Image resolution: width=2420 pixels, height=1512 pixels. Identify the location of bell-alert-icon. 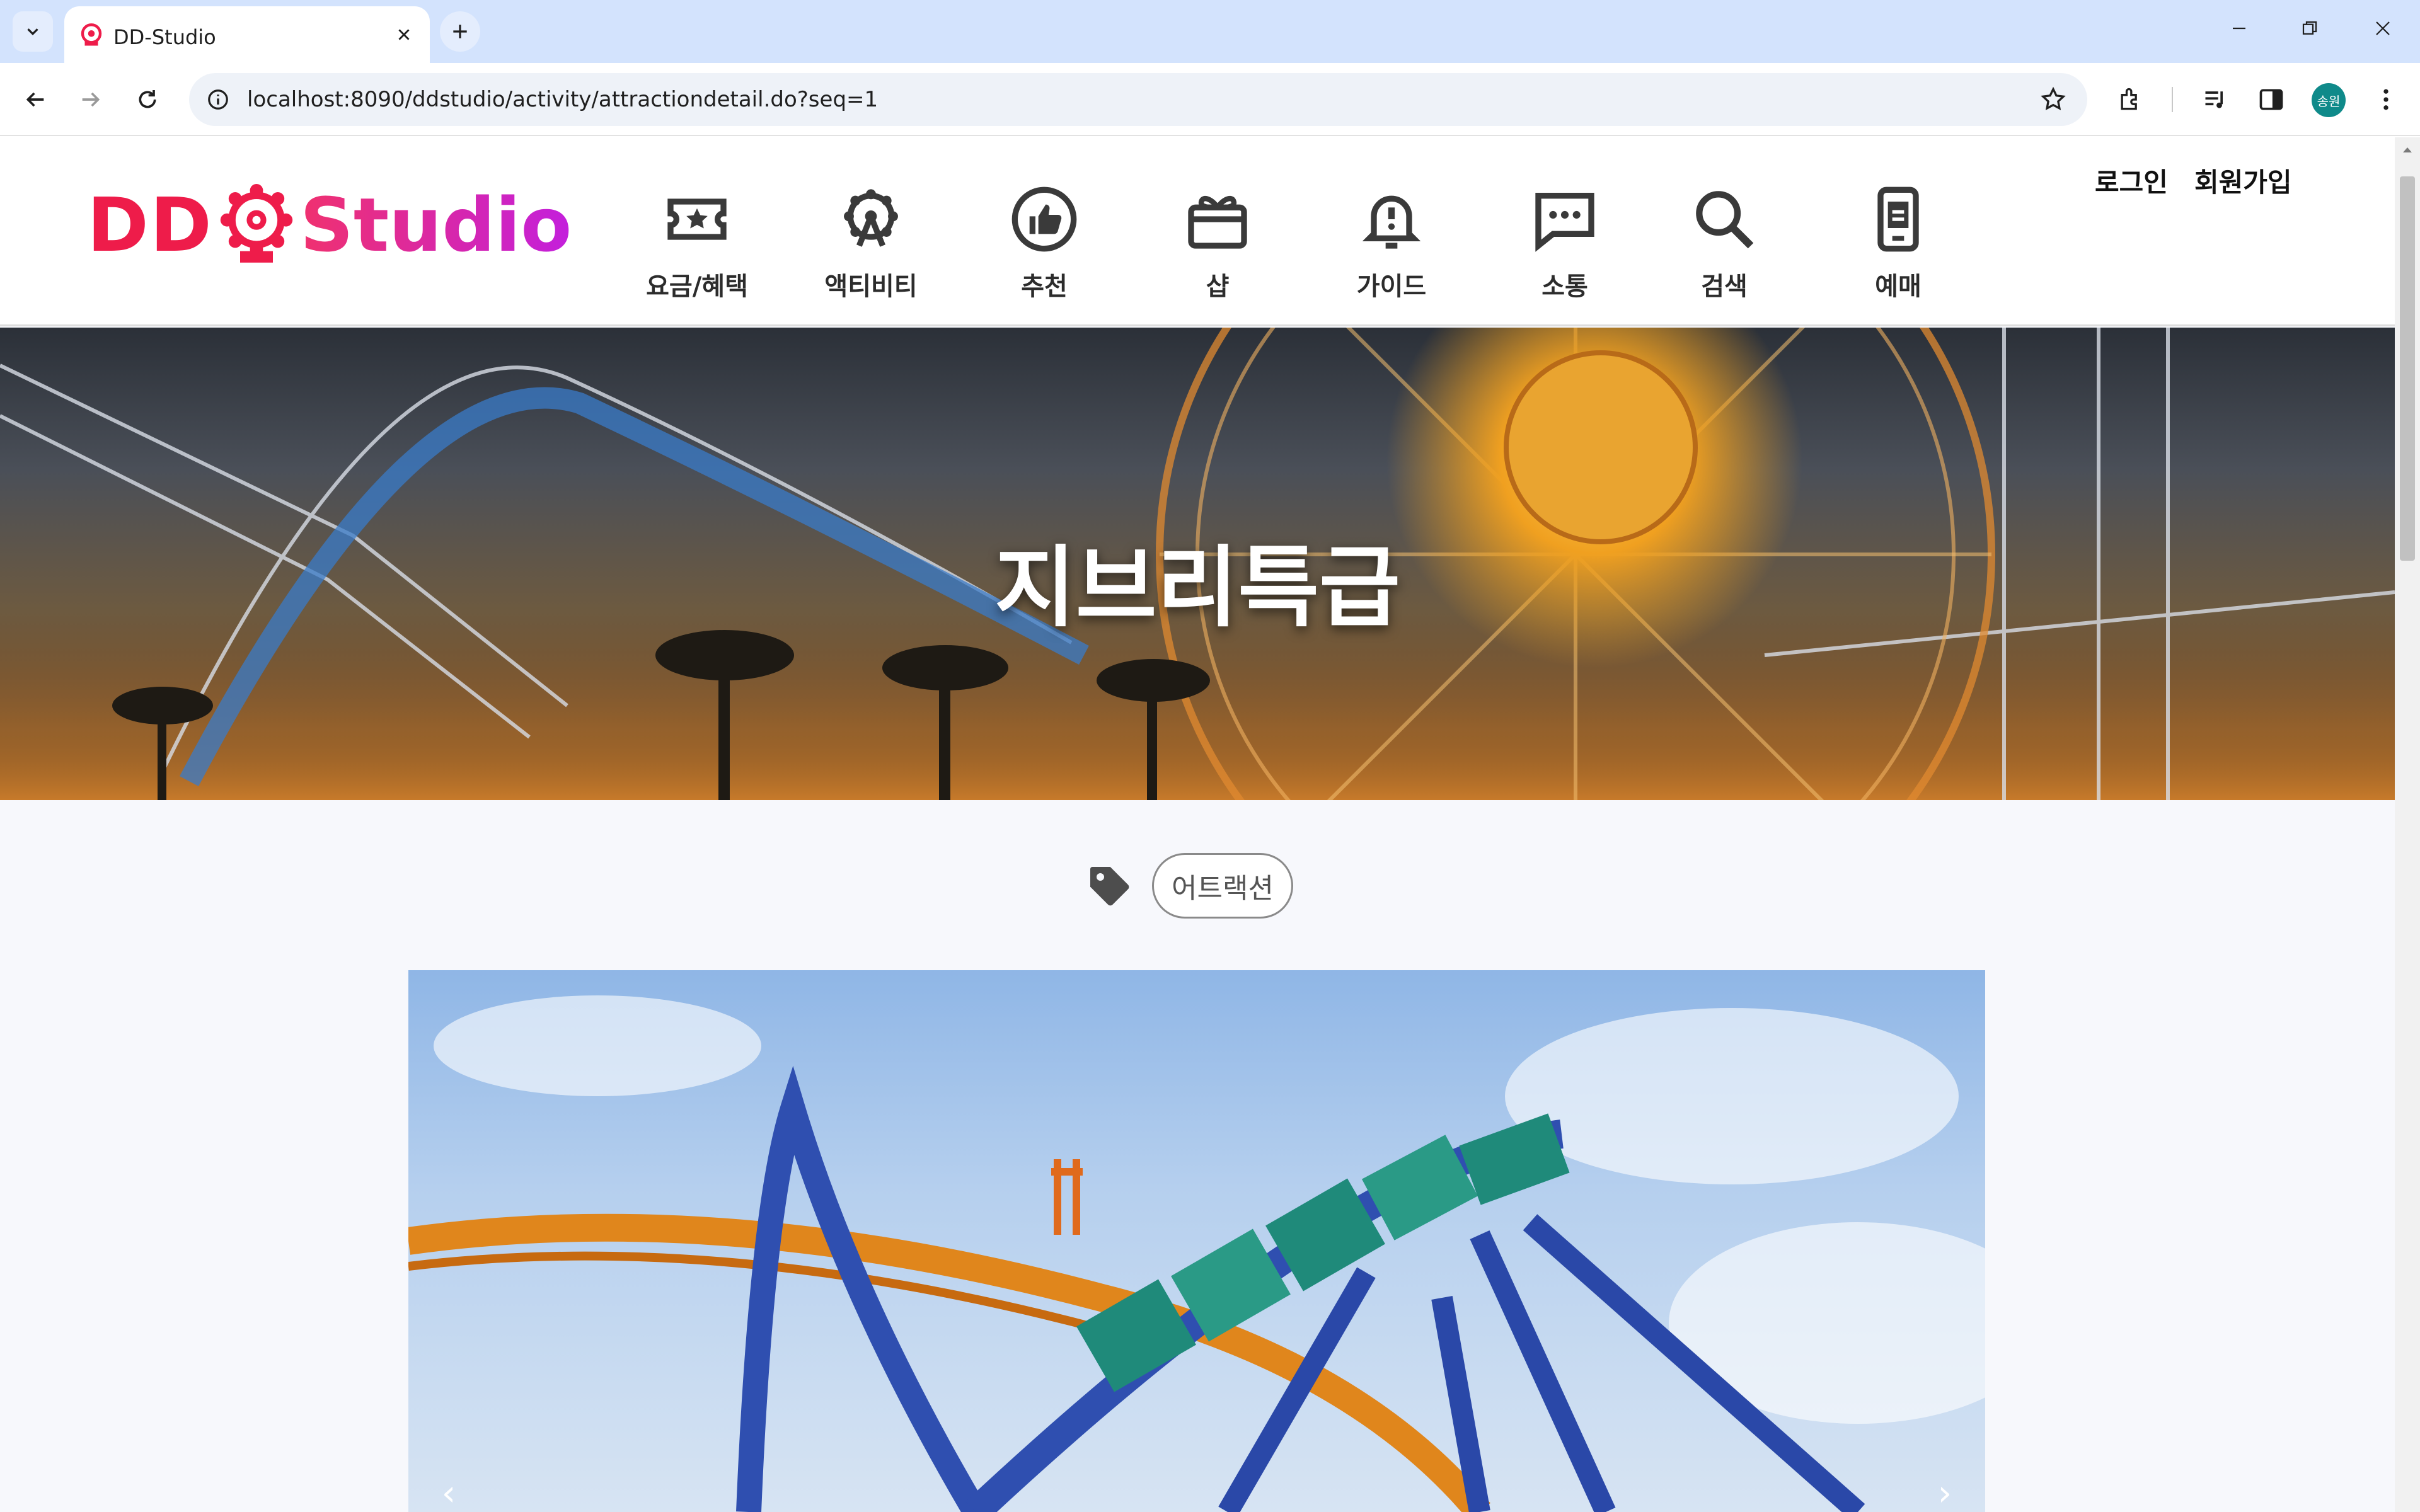
(1391, 219).